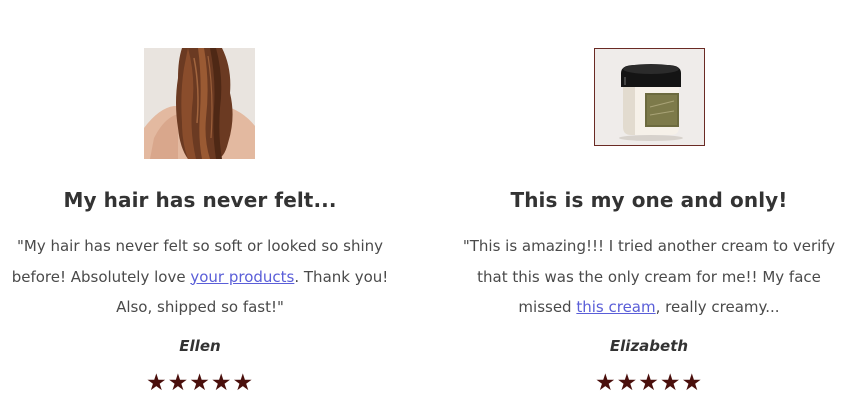 Image resolution: width=850 pixels, height=412 pixels. Describe the element at coordinates (242, 277) in the screenshot. I see `your-products-link: your products` at that location.